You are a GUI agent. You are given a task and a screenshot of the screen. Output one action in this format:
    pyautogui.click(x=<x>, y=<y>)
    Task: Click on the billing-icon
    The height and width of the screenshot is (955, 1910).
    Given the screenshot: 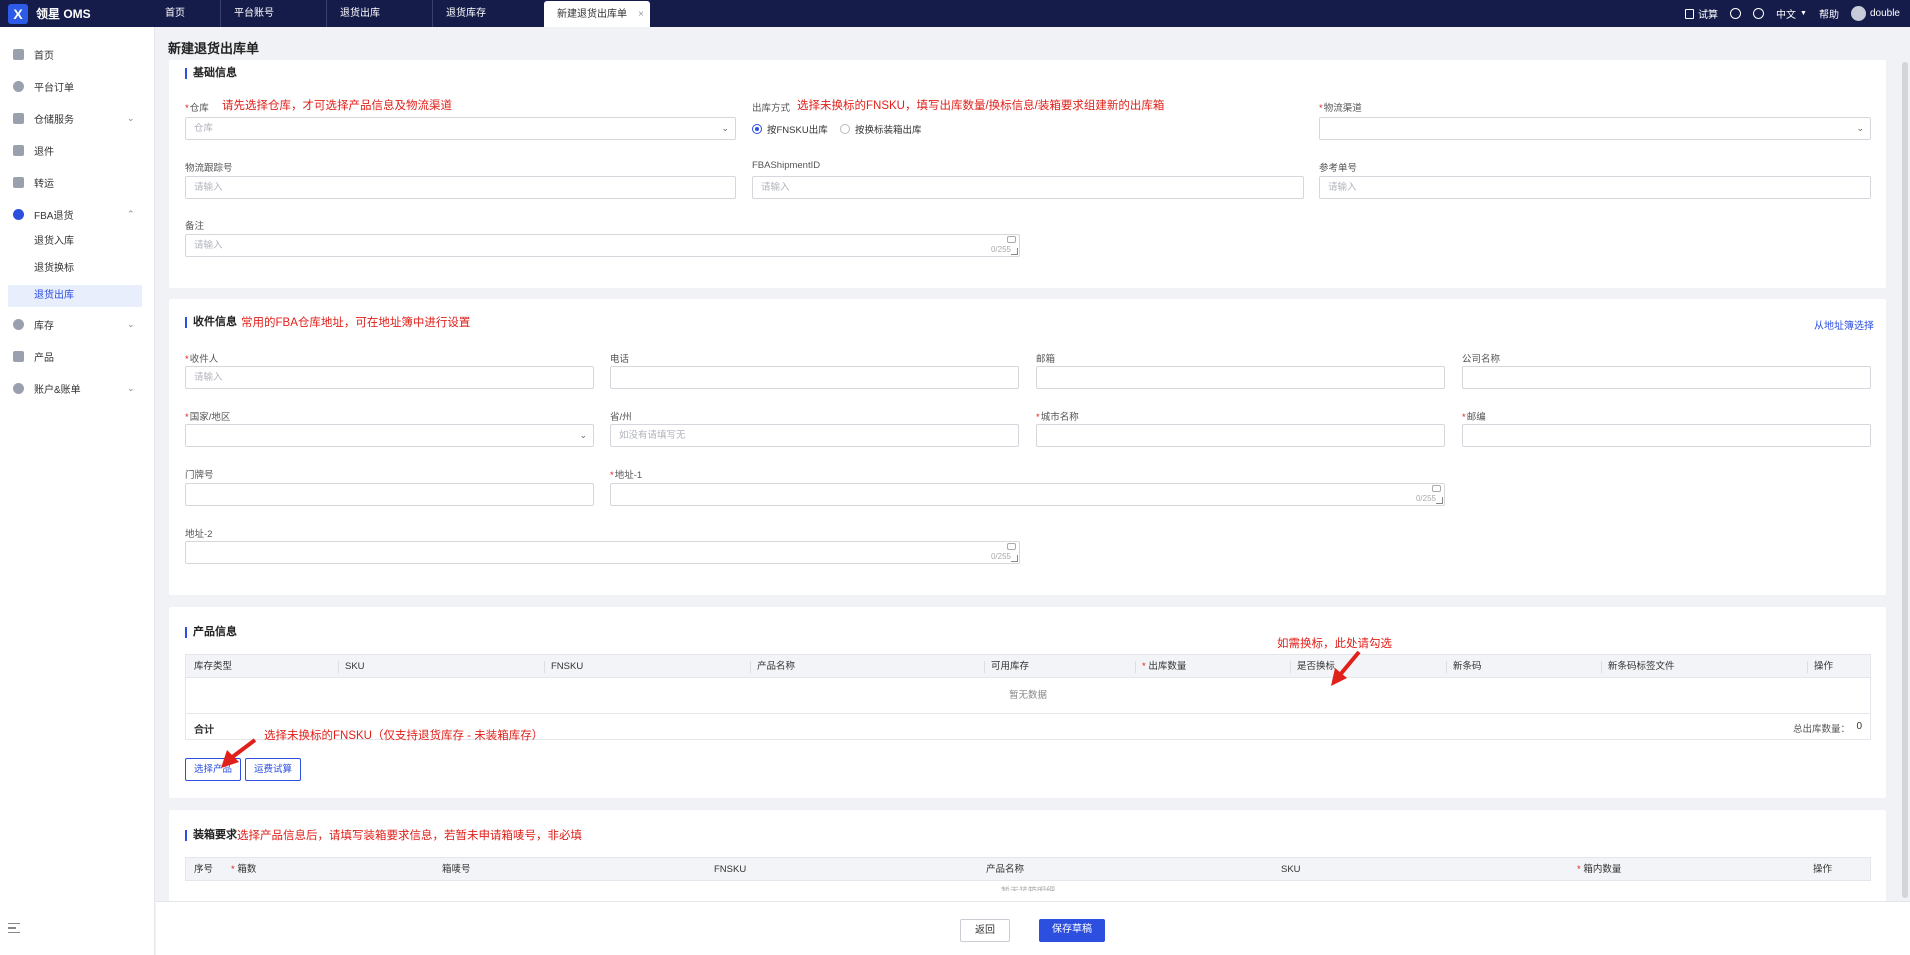 What is the action you would take?
    pyautogui.click(x=18, y=388)
    